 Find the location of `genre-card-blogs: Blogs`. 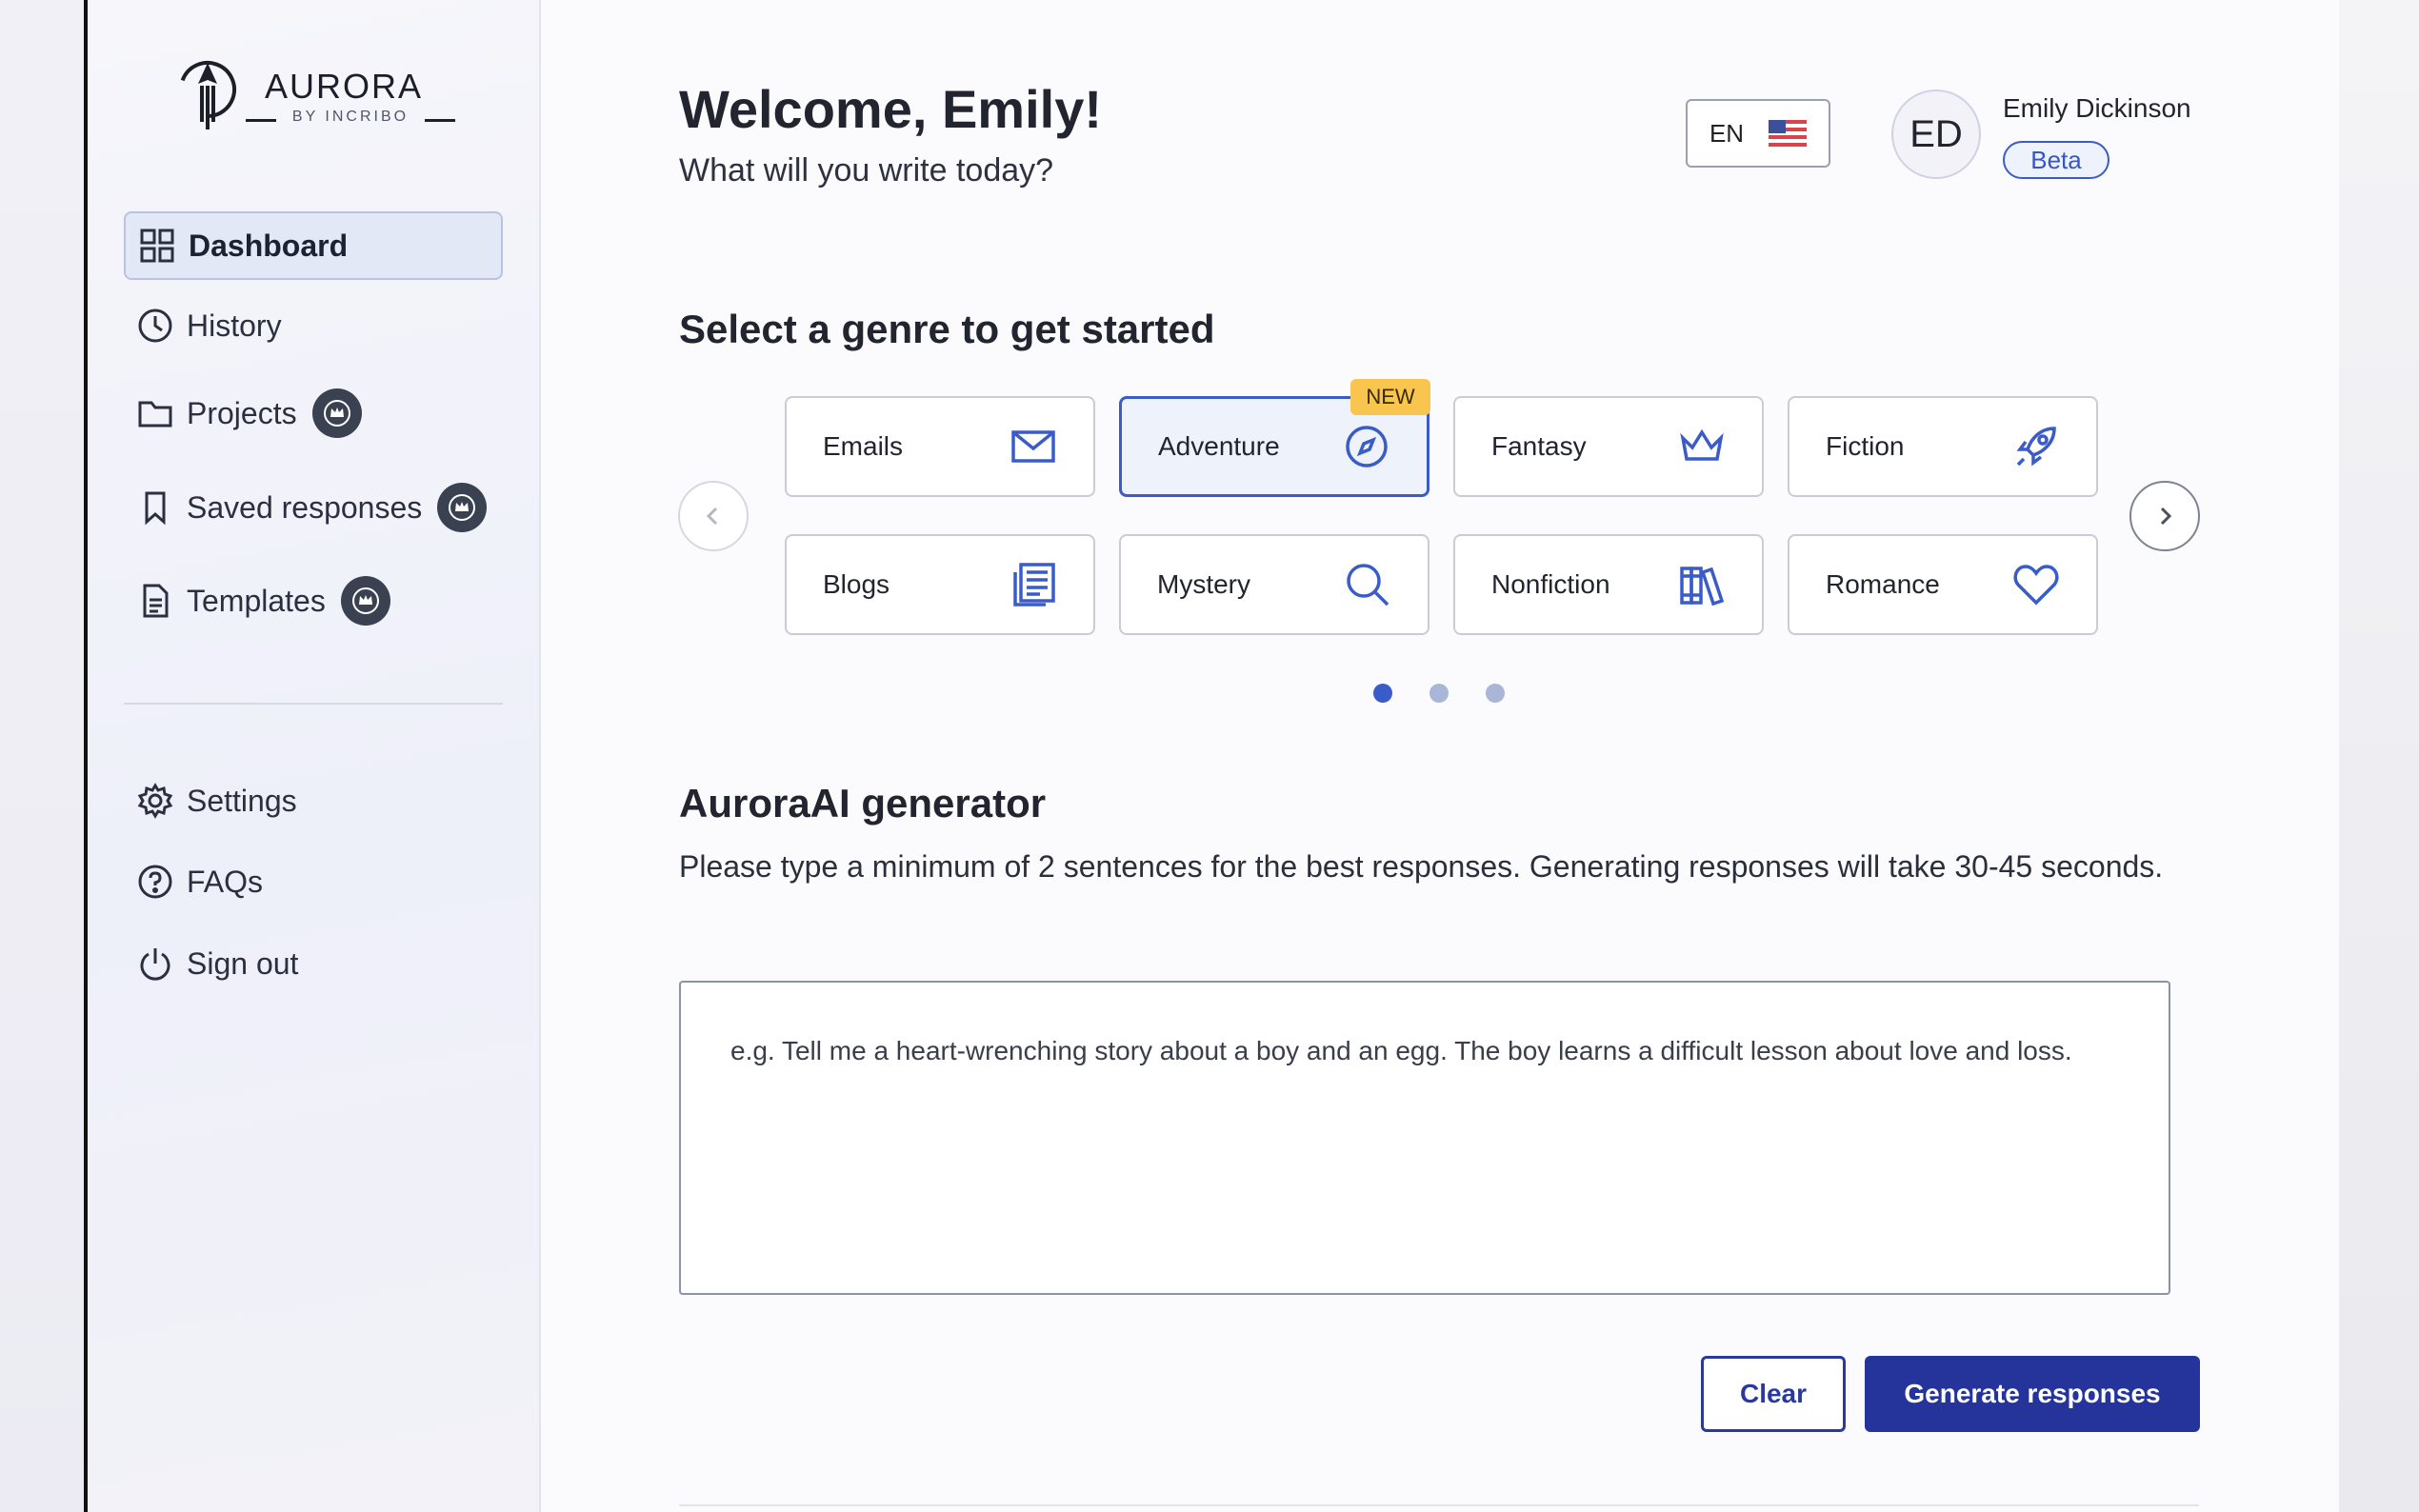

genre-card-blogs: Blogs is located at coordinates (940, 584).